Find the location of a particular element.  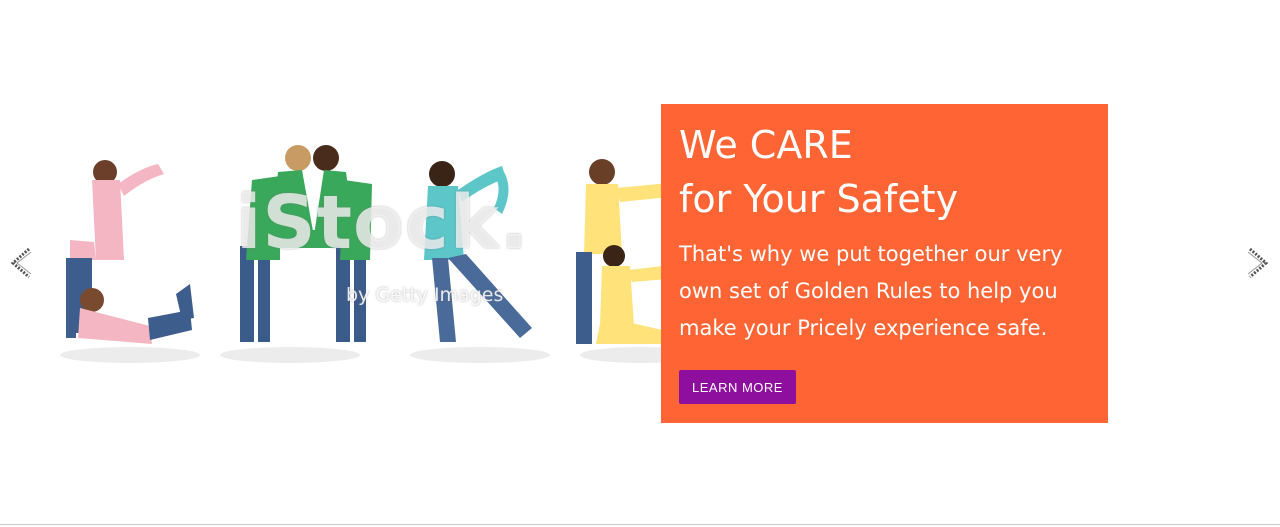

learn-more-button: LEARN MORE is located at coordinates (737, 387).